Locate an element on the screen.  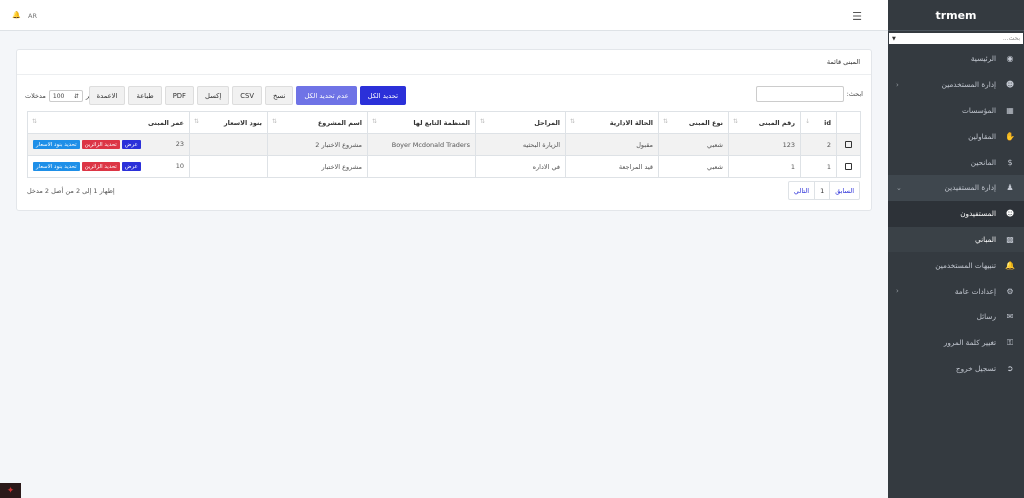
sidebar-item-label: تغيير كلمة المرور is located at coordinates (969, 343).